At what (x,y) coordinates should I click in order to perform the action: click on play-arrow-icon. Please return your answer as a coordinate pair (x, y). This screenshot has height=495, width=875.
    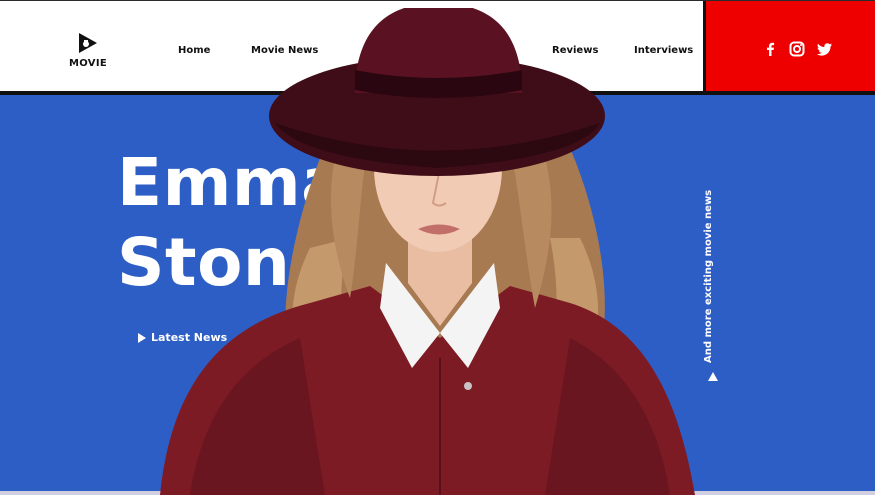
    Looking at the image, I should click on (142, 337).